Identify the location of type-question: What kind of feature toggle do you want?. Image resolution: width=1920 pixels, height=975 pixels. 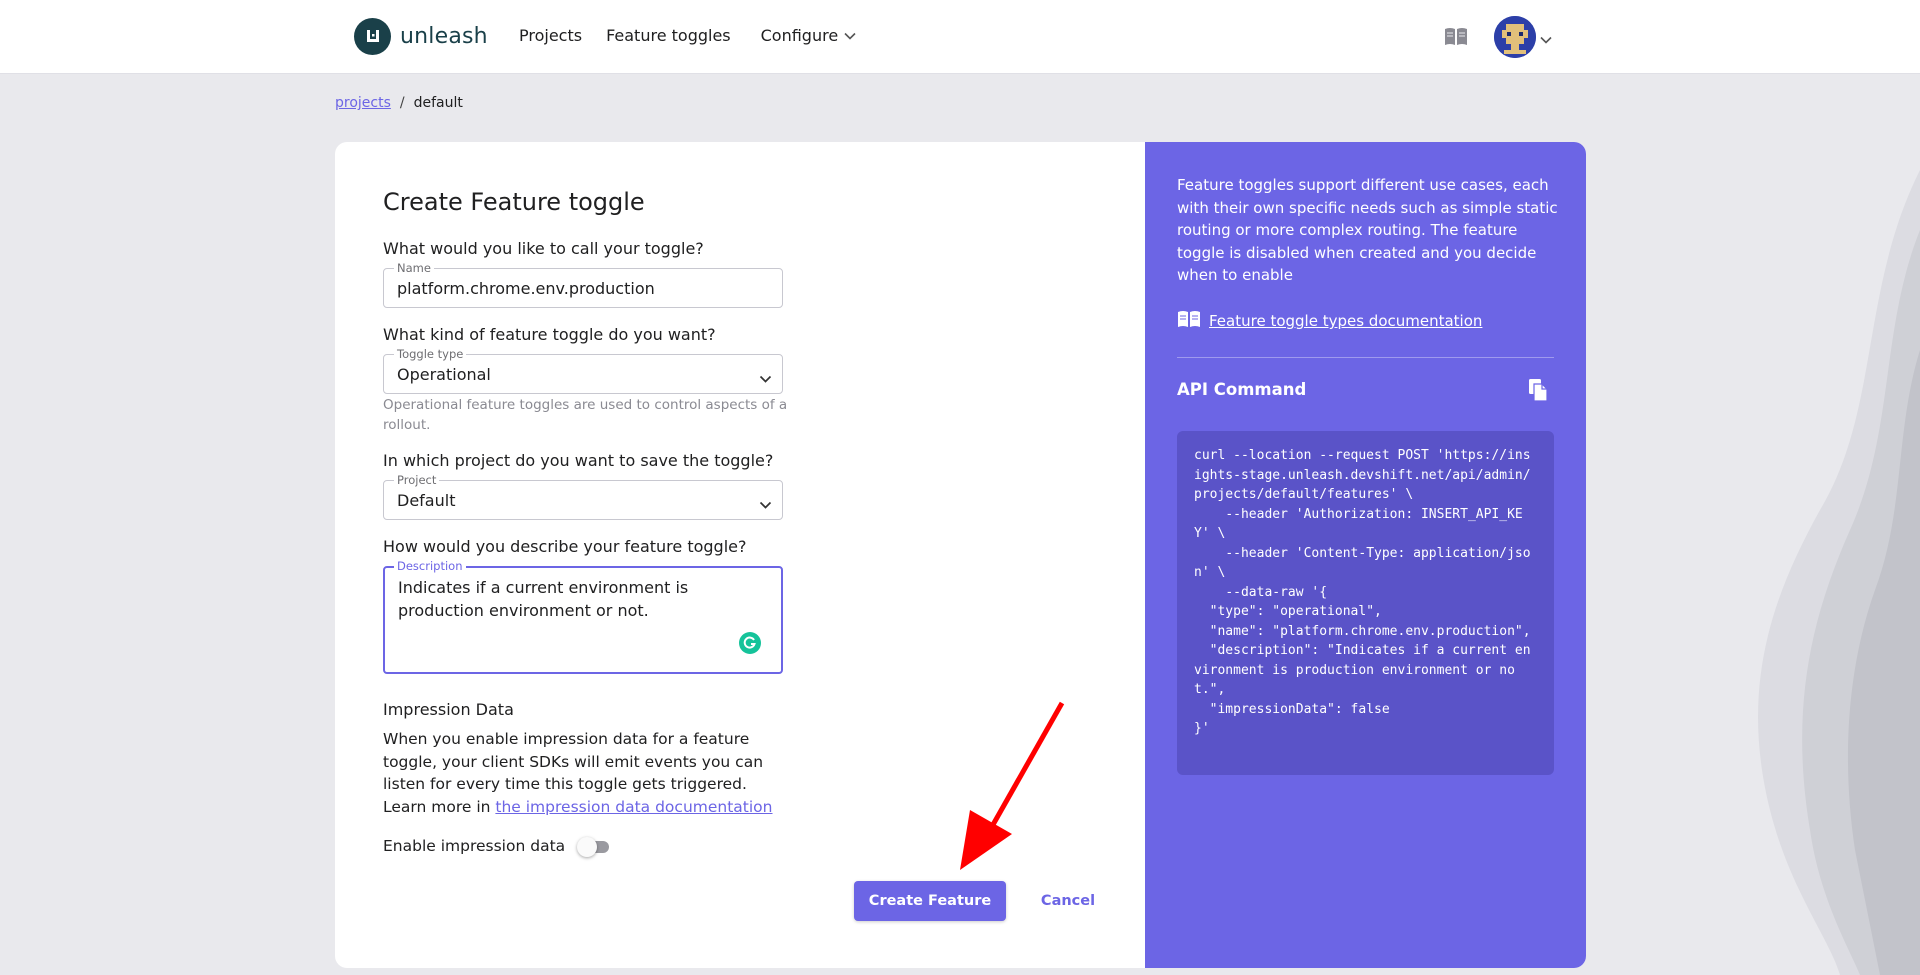
(549, 334).